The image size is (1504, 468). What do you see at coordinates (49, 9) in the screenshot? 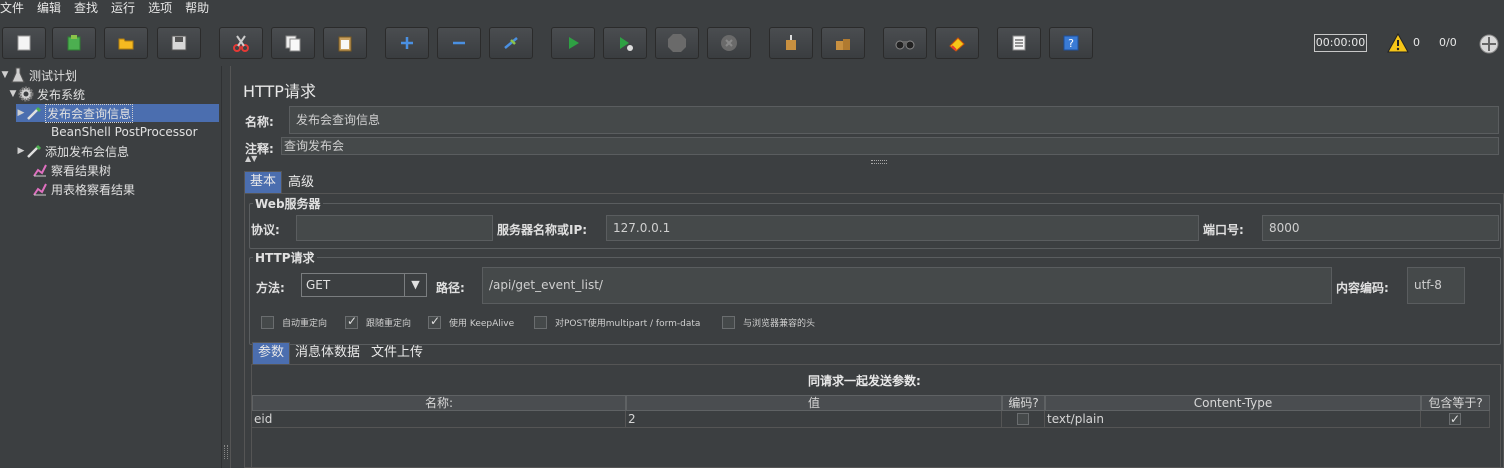
I see `menu-edit: 编辑` at bounding box center [49, 9].